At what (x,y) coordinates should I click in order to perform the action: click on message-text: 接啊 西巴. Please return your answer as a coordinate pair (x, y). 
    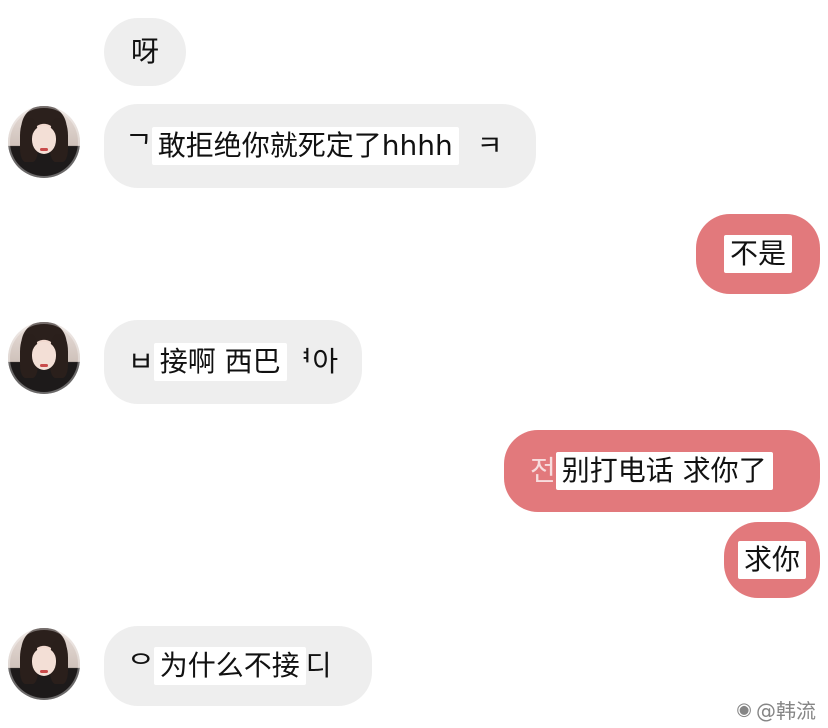
    Looking at the image, I should click on (220, 362).